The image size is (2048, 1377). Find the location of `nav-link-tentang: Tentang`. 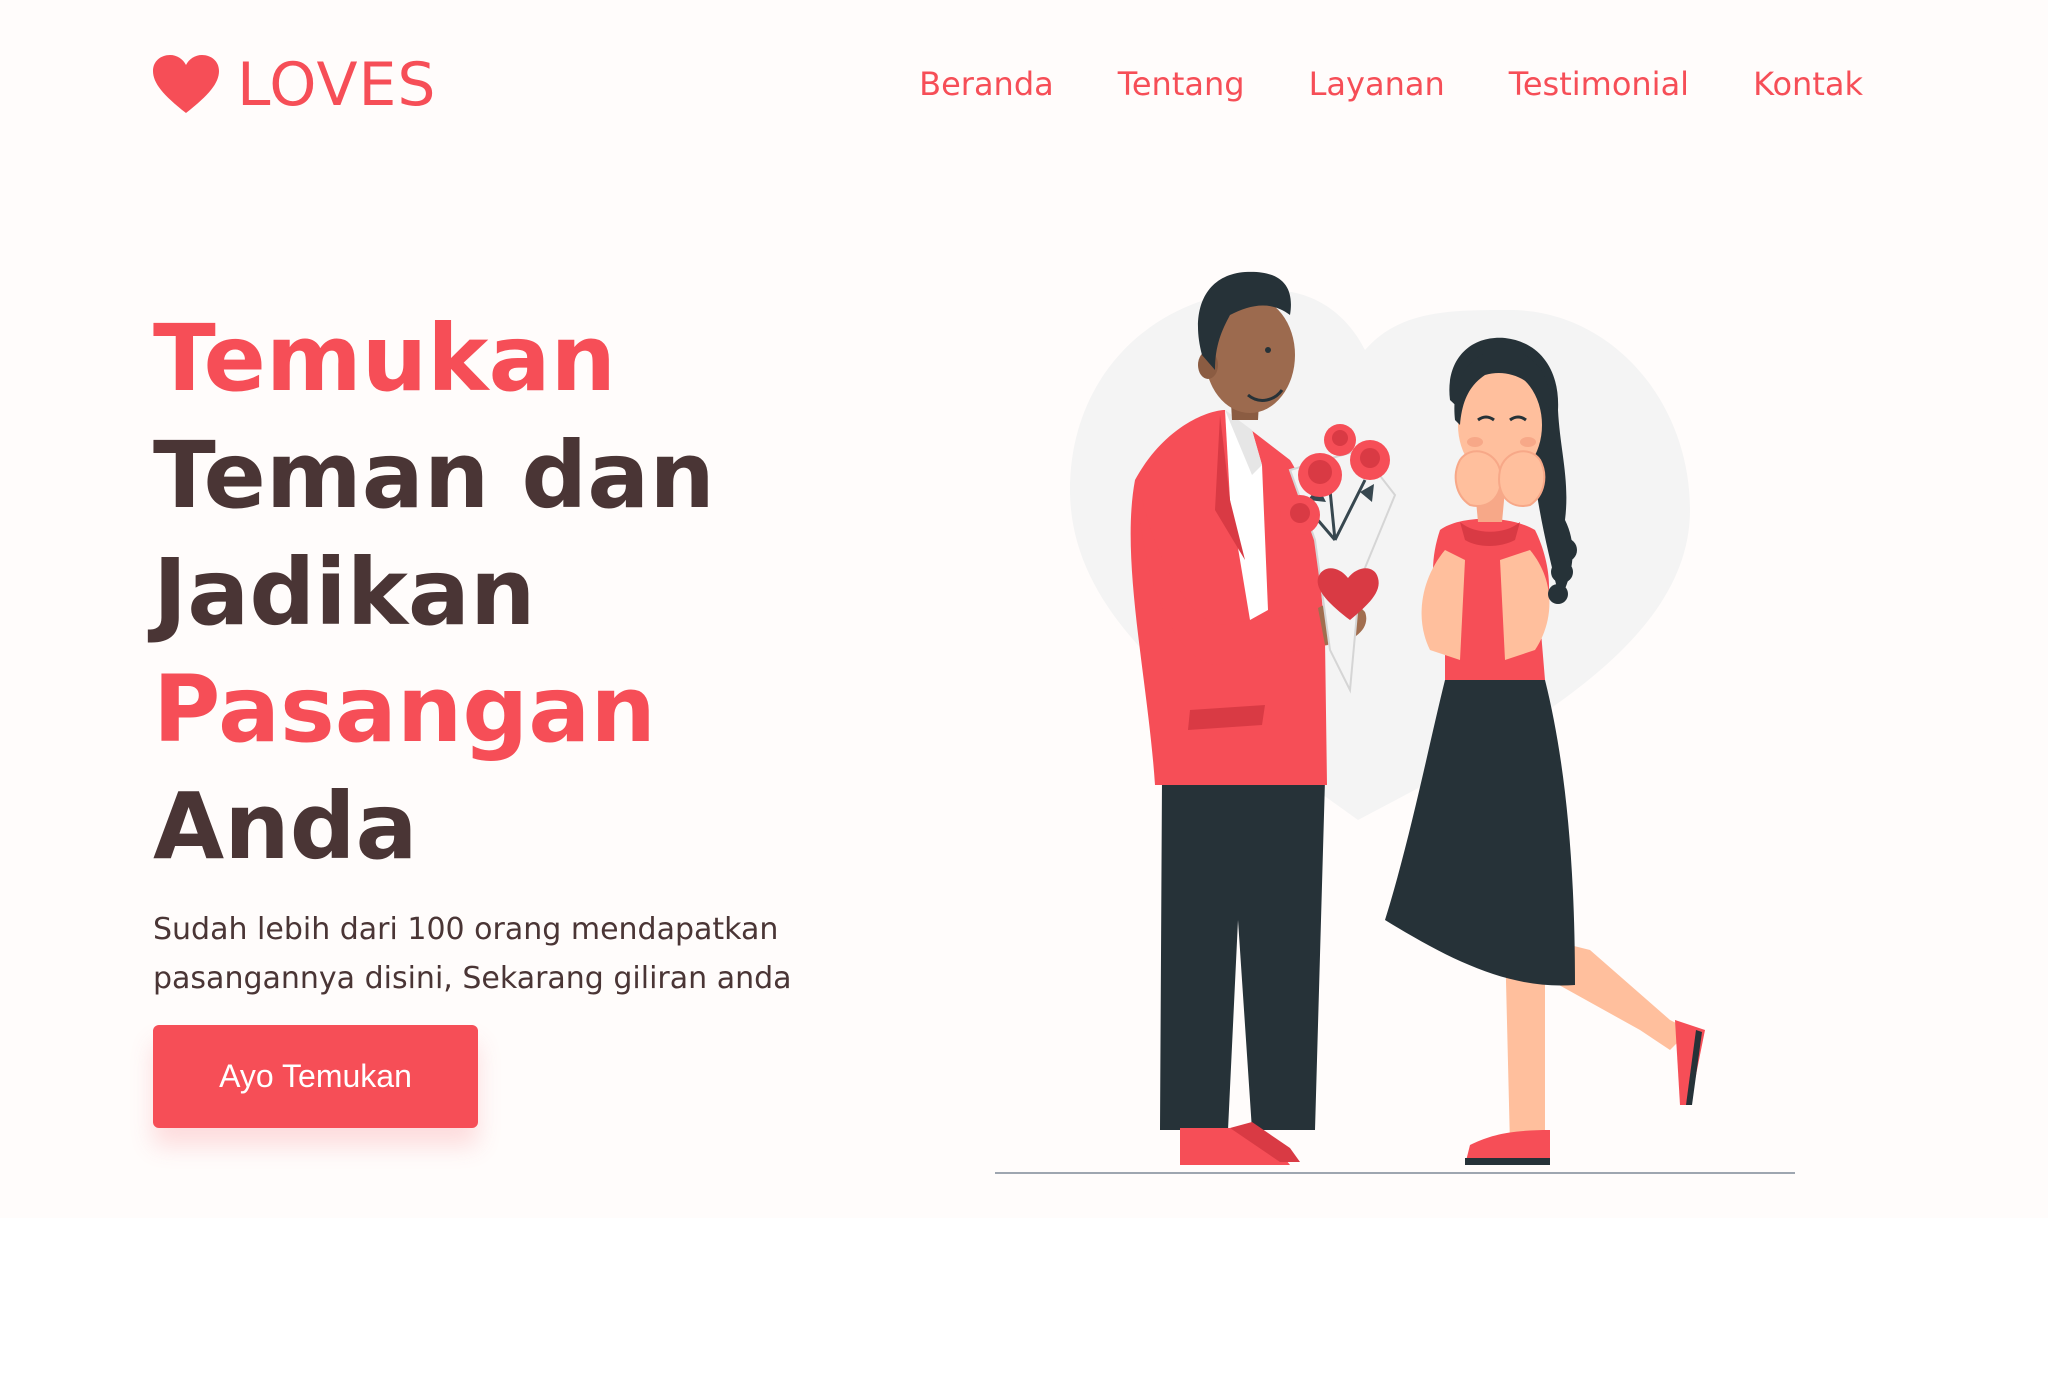

nav-link-tentang: Tentang is located at coordinates (1181, 84).